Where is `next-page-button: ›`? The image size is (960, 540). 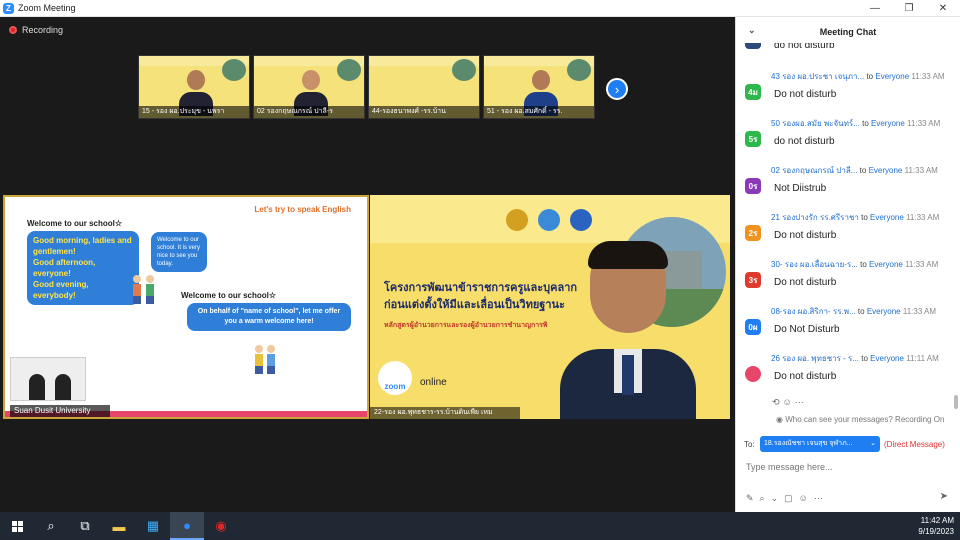 next-page-button: › is located at coordinates (617, 89).